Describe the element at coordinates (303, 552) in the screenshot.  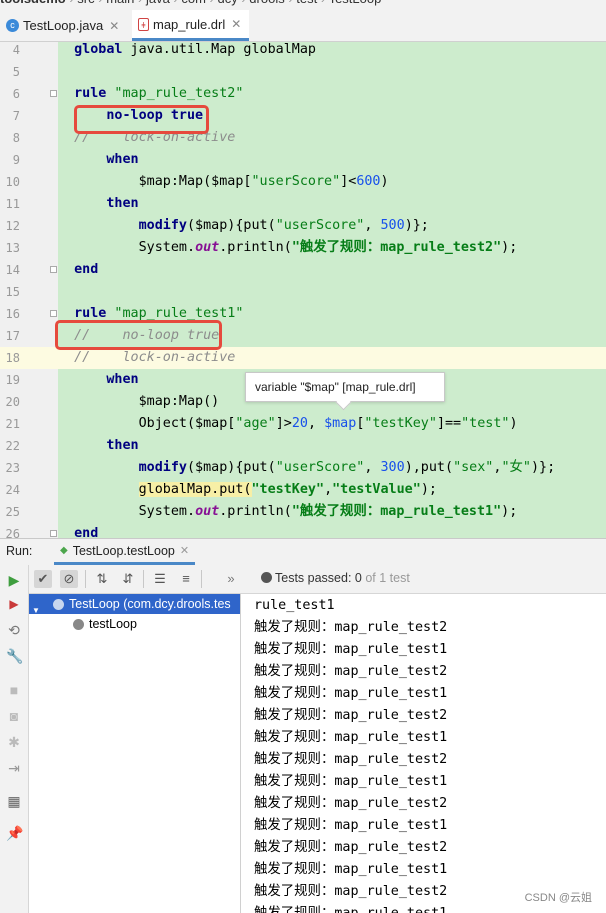
I see `run-tool-header: Run: ◆ TestLoop.testLoop ✕` at that location.